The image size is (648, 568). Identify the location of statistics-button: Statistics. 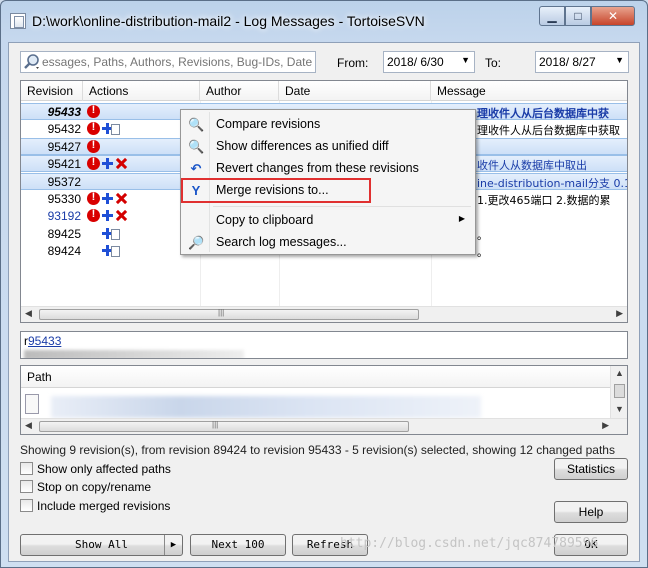
(591, 469).